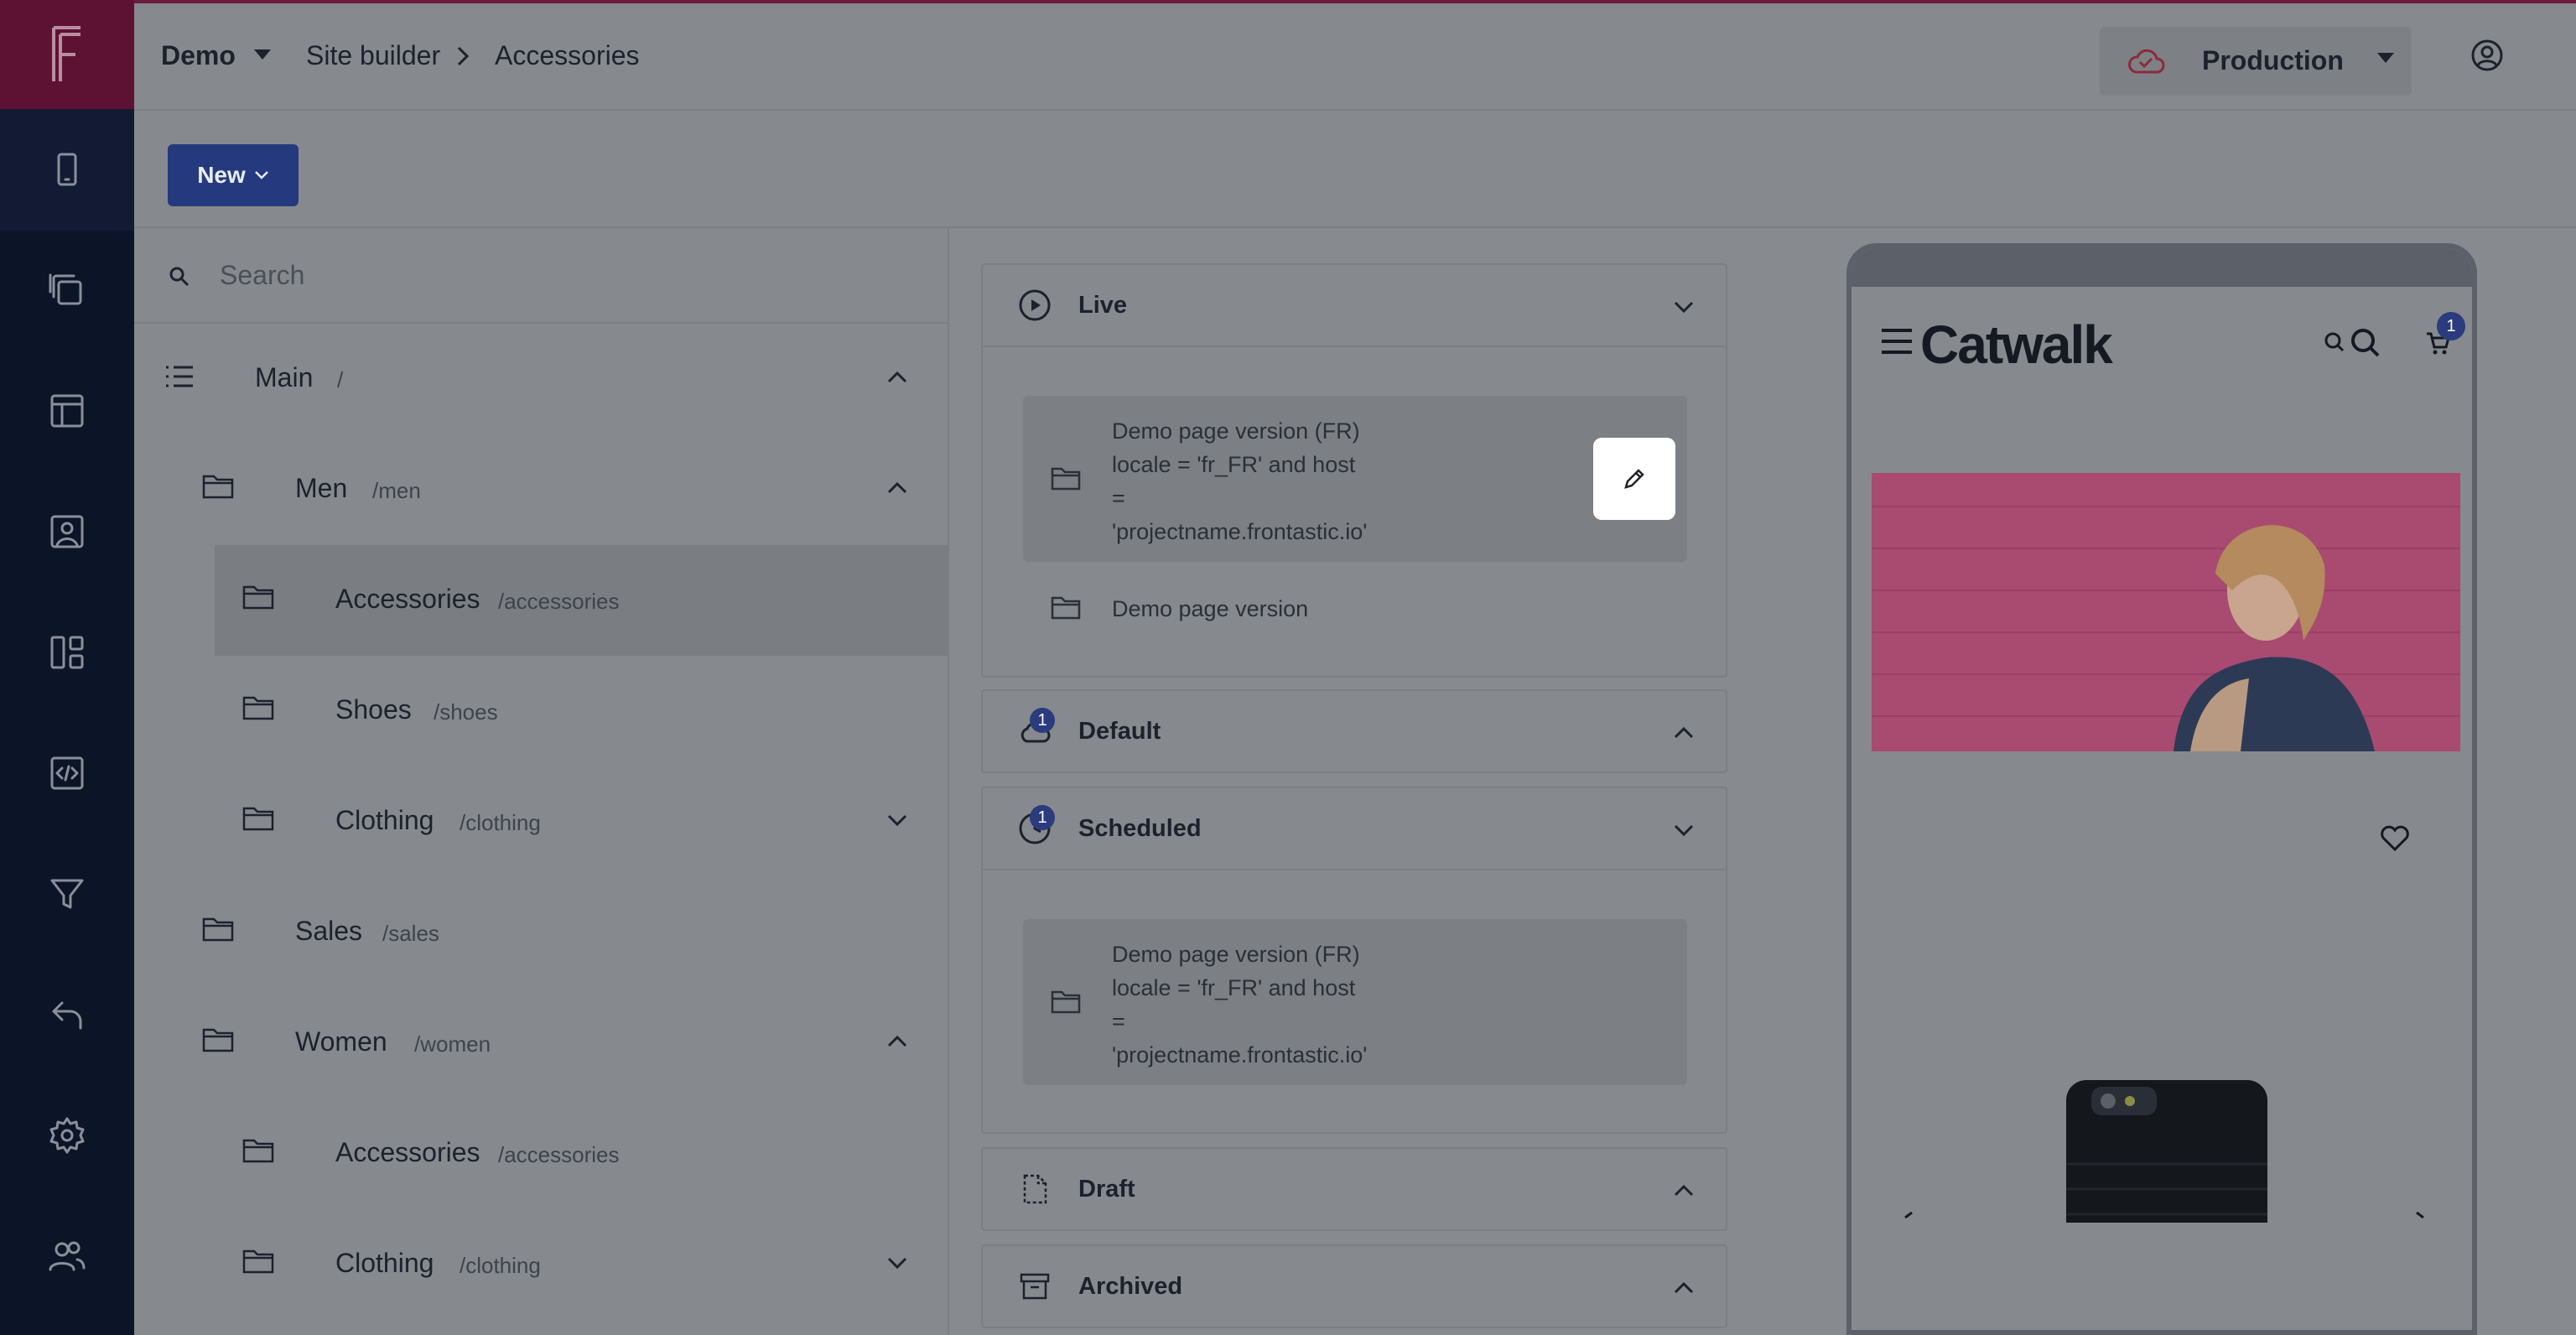 This screenshot has height=1335, width=2576. Describe the element at coordinates (341, 1041) in the screenshot. I see `tree-item-name: Women` at that location.